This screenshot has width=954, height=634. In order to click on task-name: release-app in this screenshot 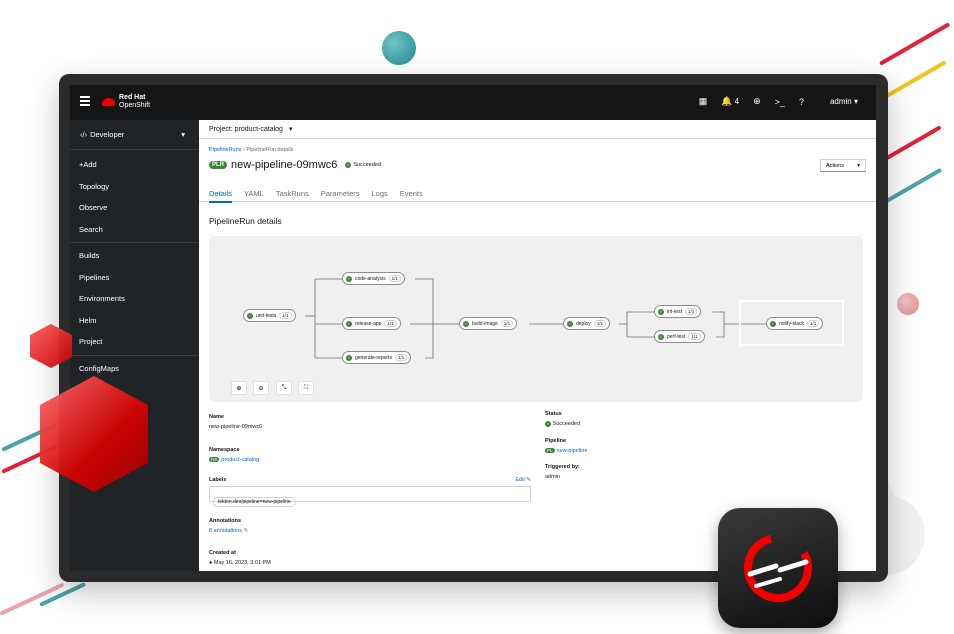, I will do `click(368, 323)`.